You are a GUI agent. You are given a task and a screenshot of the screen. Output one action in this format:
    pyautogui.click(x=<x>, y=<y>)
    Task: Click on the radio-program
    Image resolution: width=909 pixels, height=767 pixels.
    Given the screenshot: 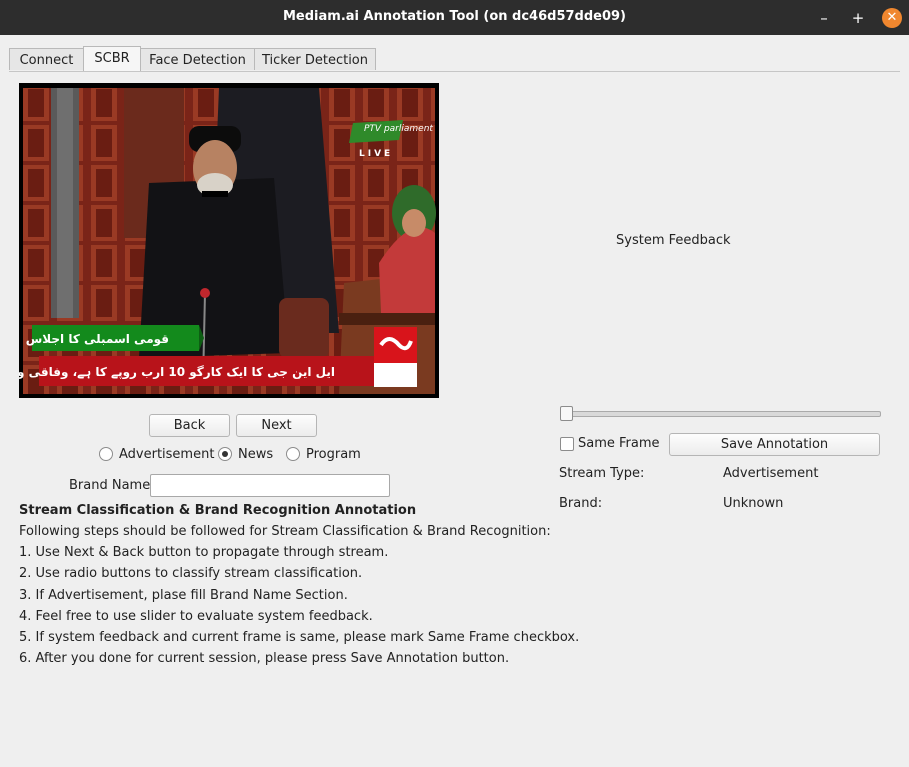 What is the action you would take?
    pyautogui.click(x=293, y=454)
    